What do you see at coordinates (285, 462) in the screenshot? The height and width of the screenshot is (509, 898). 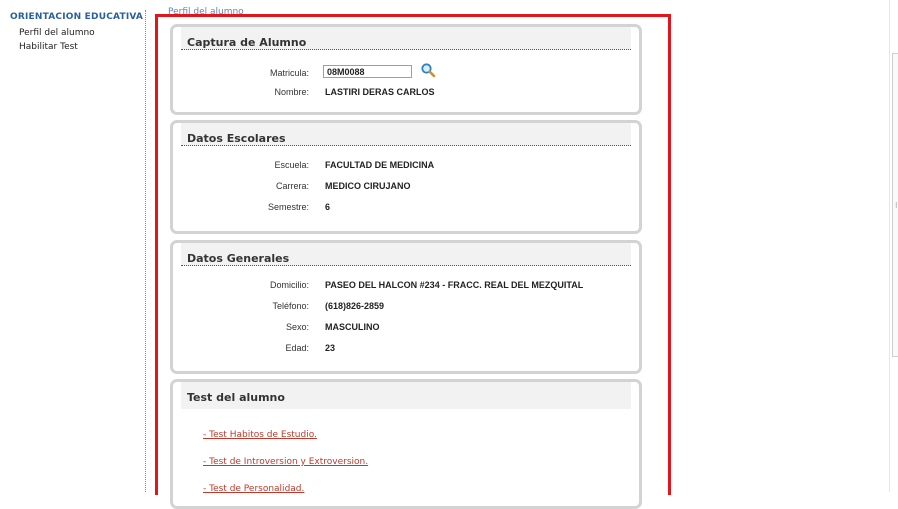 I see `test-introversion-link: - Test de Introversion y Extroversion.` at bounding box center [285, 462].